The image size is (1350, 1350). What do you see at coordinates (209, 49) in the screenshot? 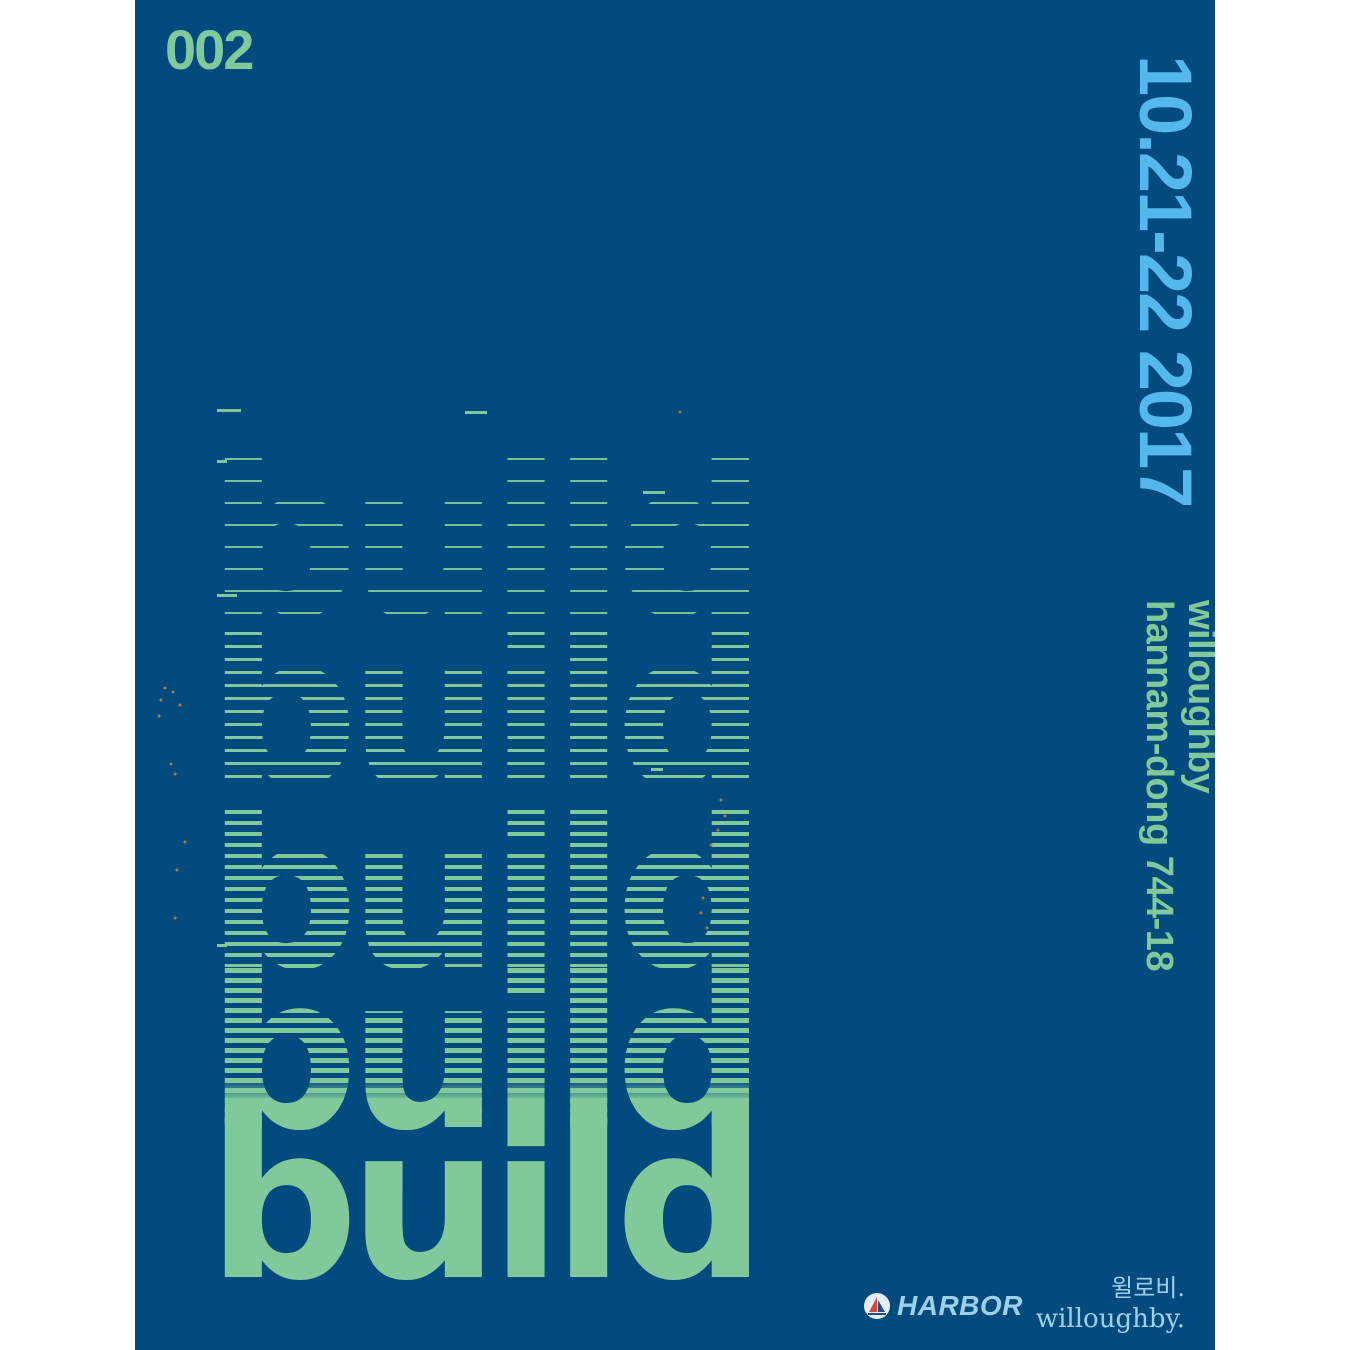
I see `issue-number: 002` at bounding box center [209, 49].